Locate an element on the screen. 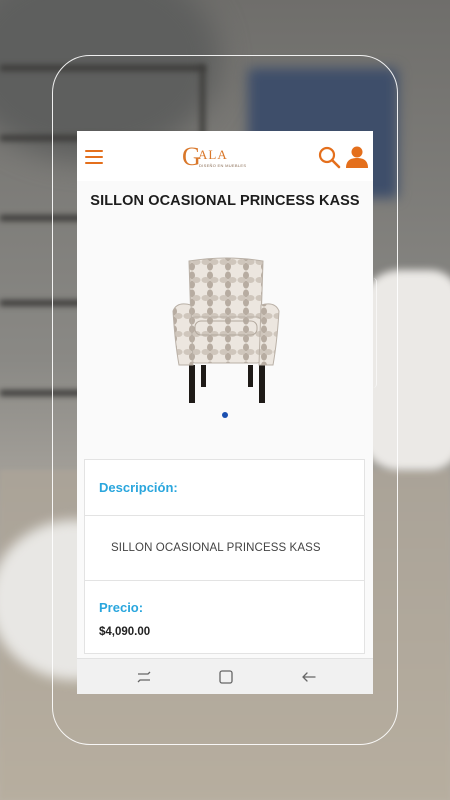  price-label: Precio: is located at coordinates (121, 607).